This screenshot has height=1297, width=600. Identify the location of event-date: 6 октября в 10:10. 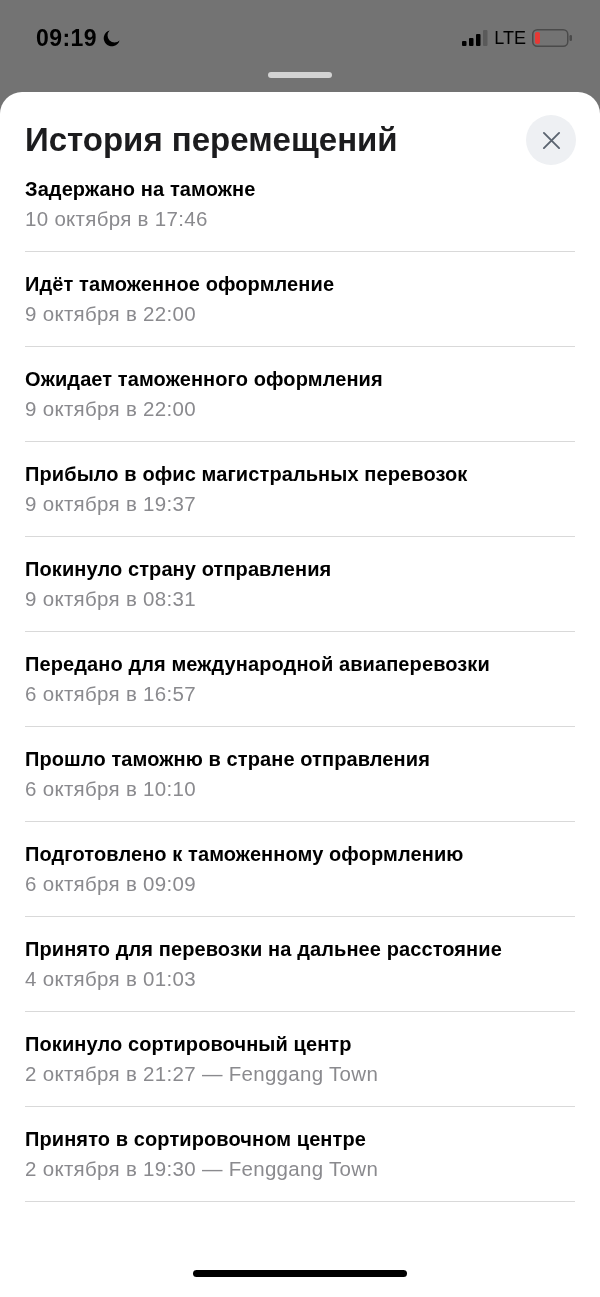
(111, 789).